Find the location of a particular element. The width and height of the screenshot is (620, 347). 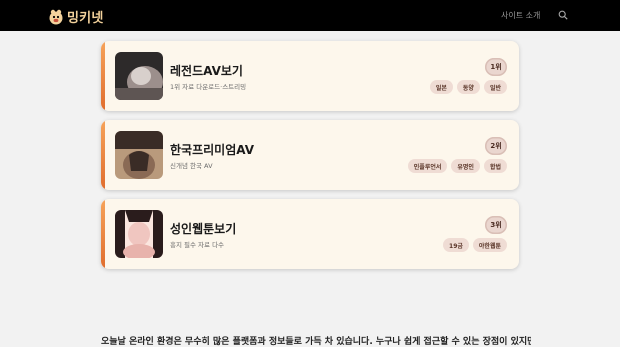

rank-badge: 3위 is located at coordinates (496, 225).